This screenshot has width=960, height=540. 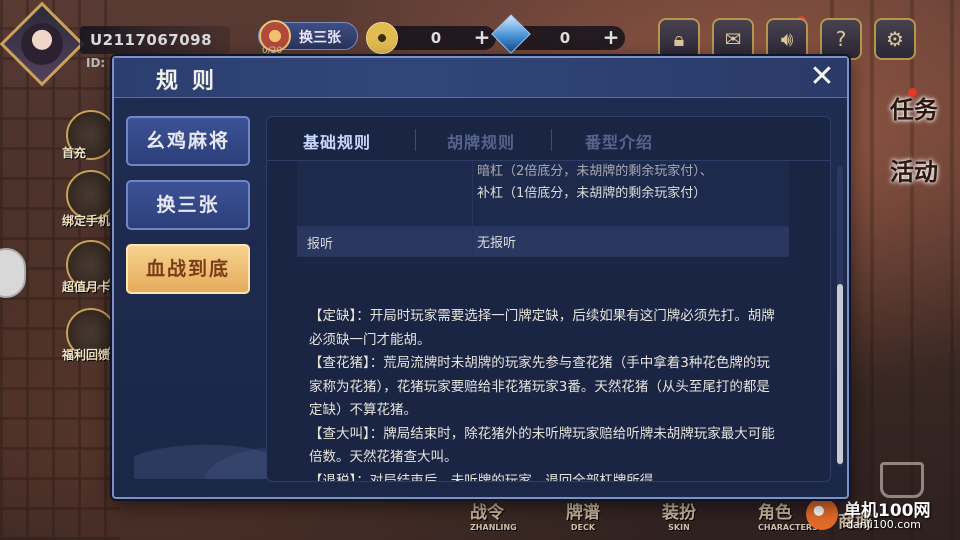 What do you see at coordinates (775, 513) in the screenshot?
I see `nav-characters-label: 角色` at bounding box center [775, 513].